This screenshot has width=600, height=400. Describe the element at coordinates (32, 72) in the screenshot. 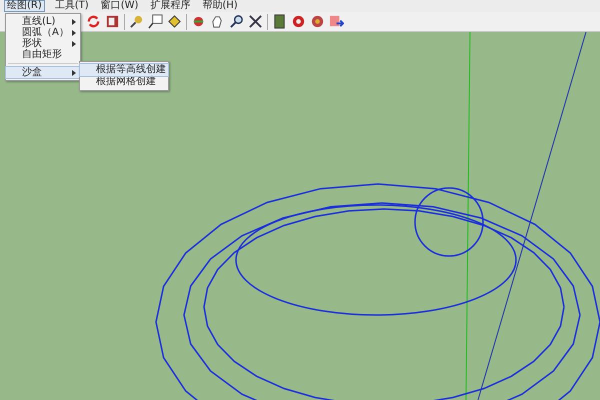

I see `menu-item-label: 沙盒` at that location.